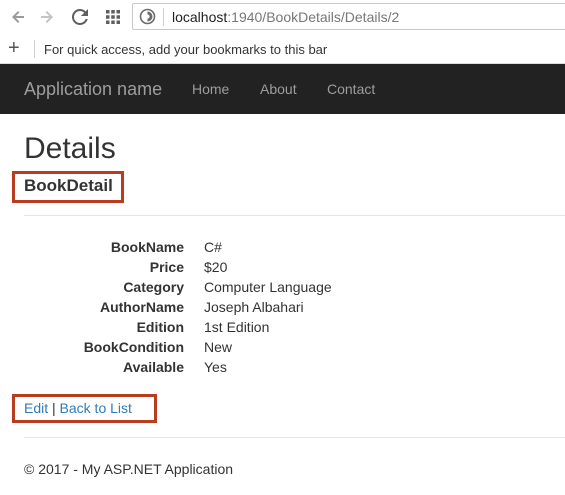 This screenshot has height=495, width=565. What do you see at coordinates (113, 17) in the screenshot?
I see `apps-grid-icon` at bounding box center [113, 17].